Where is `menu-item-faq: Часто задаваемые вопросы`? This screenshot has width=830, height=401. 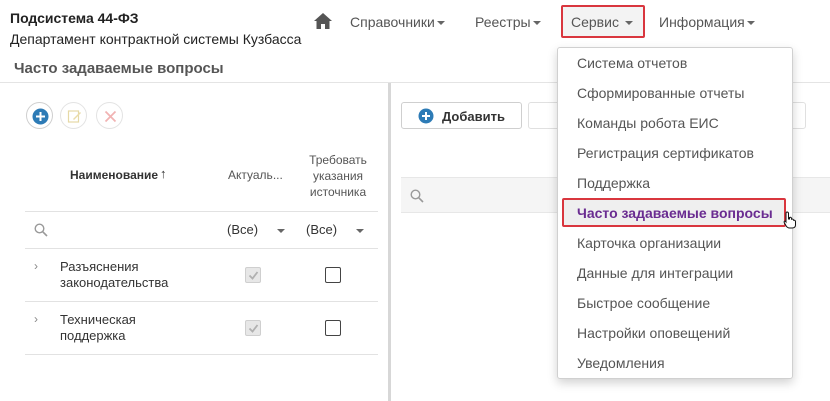 menu-item-faq: Часто задаваемые вопросы is located at coordinates (674, 212).